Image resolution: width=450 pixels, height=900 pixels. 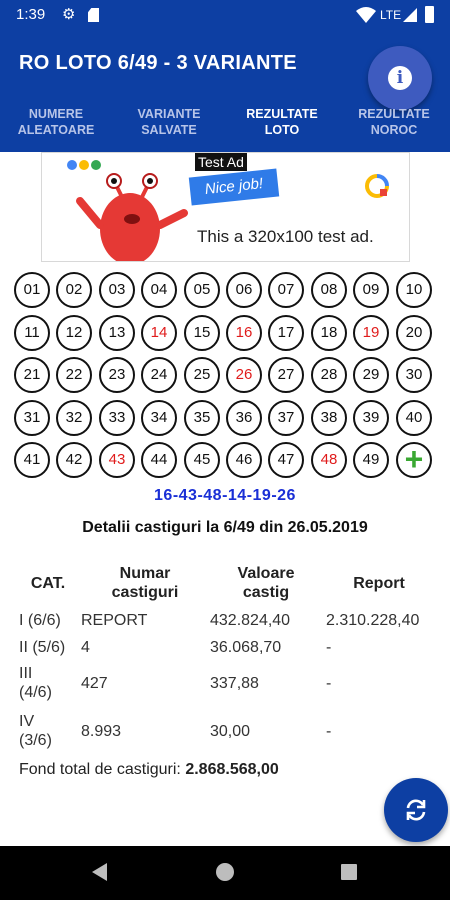 What do you see at coordinates (159, 375) in the screenshot?
I see `number-ball: 24` at bounding box center [159, 375].